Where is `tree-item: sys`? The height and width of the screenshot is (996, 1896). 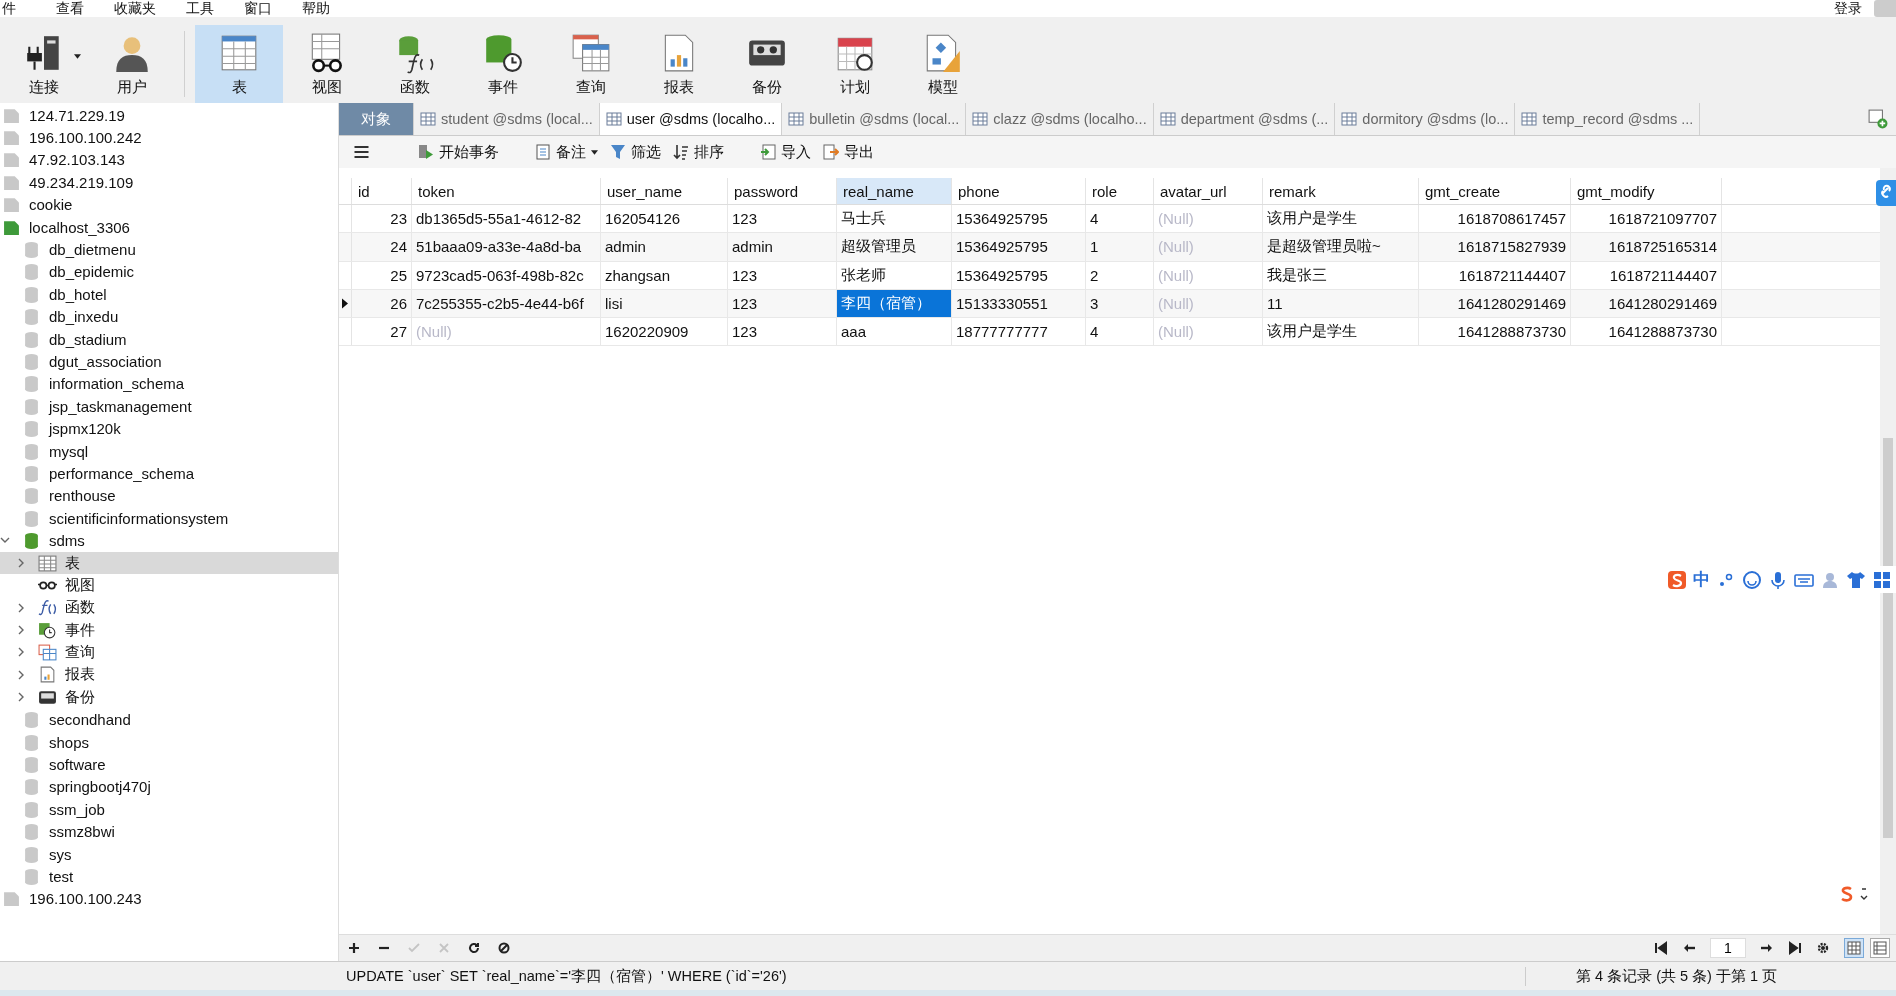
tree-item: sys is located at coordinates (169, 854).